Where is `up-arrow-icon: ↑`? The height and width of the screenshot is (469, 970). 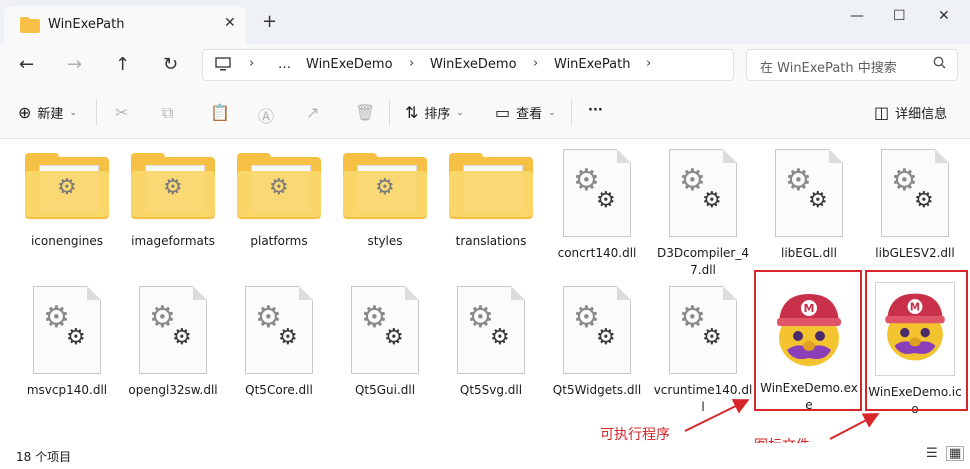
up-arrow-icon: ↑ is located at coordinates (122, 64).